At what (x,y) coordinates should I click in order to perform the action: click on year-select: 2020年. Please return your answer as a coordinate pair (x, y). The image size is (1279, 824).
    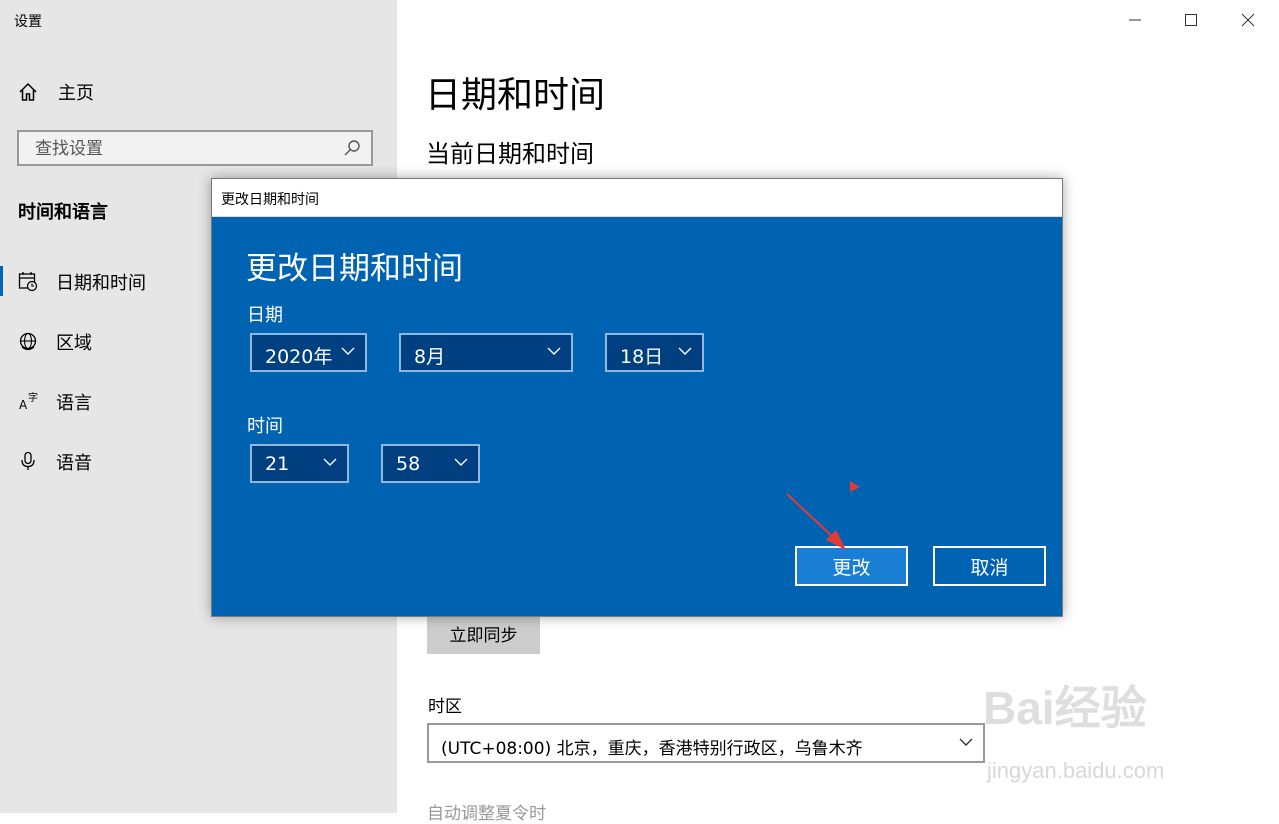
    Looking at the image, I should click on (308, 352).